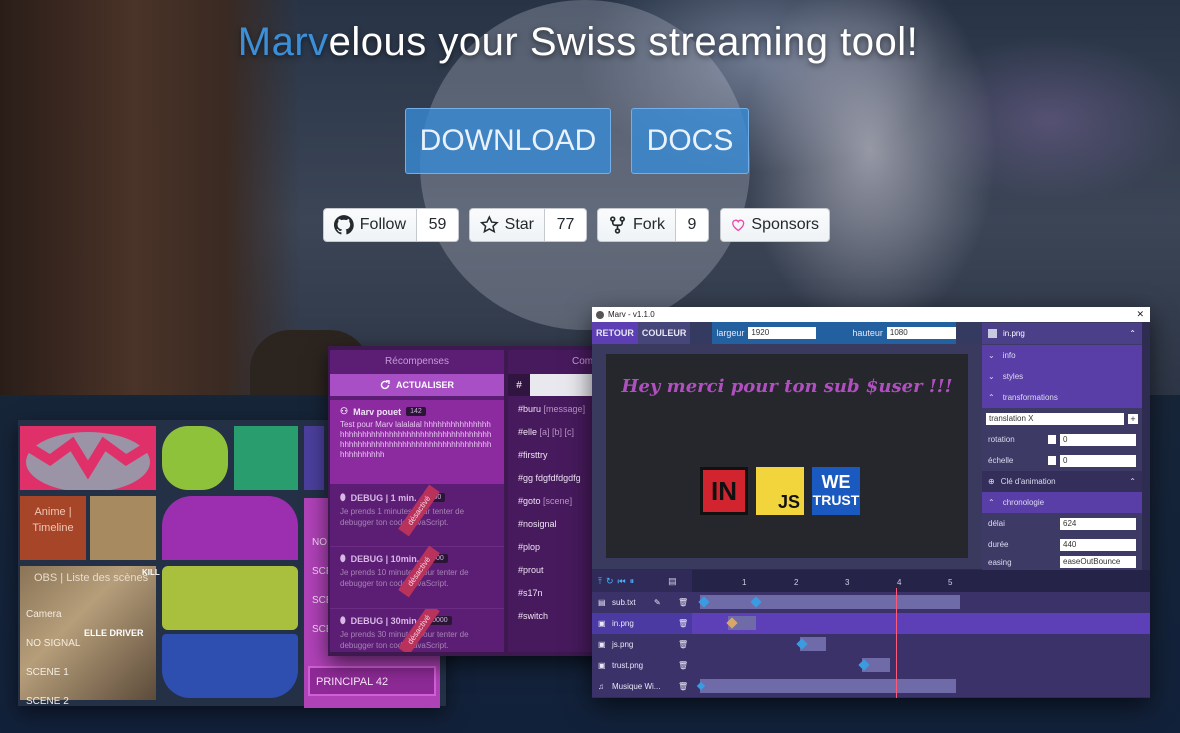 The height and width of the screenshot is (733, 1180). What do you see at coordinates (871, 623) in the screenshot?
I see `track-row-selected: ▣ in.png 🗑` at bounding box center [871, 623].